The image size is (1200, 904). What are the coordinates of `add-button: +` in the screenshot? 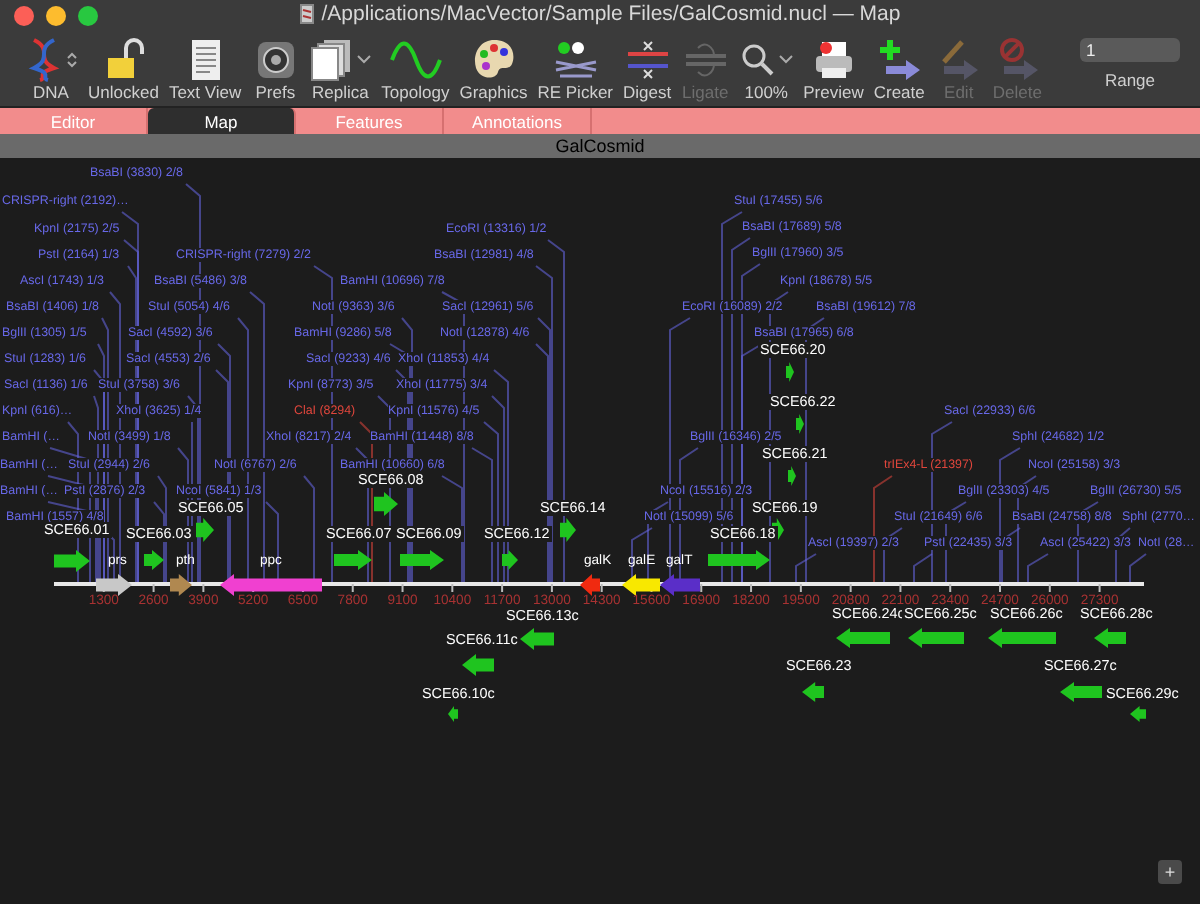 It's located at (1170, 872).